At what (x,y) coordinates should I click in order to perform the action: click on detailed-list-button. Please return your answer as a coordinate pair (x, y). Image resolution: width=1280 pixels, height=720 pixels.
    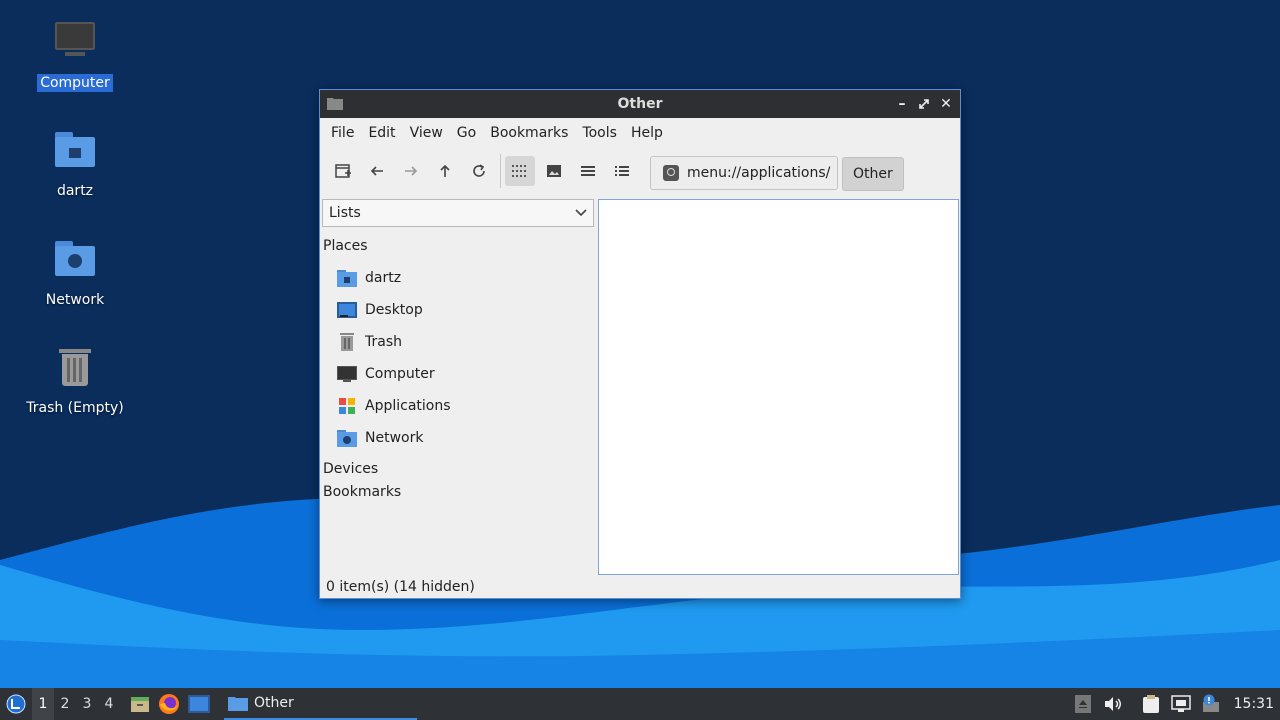
    Looking at the image, I should click on (622, 171).